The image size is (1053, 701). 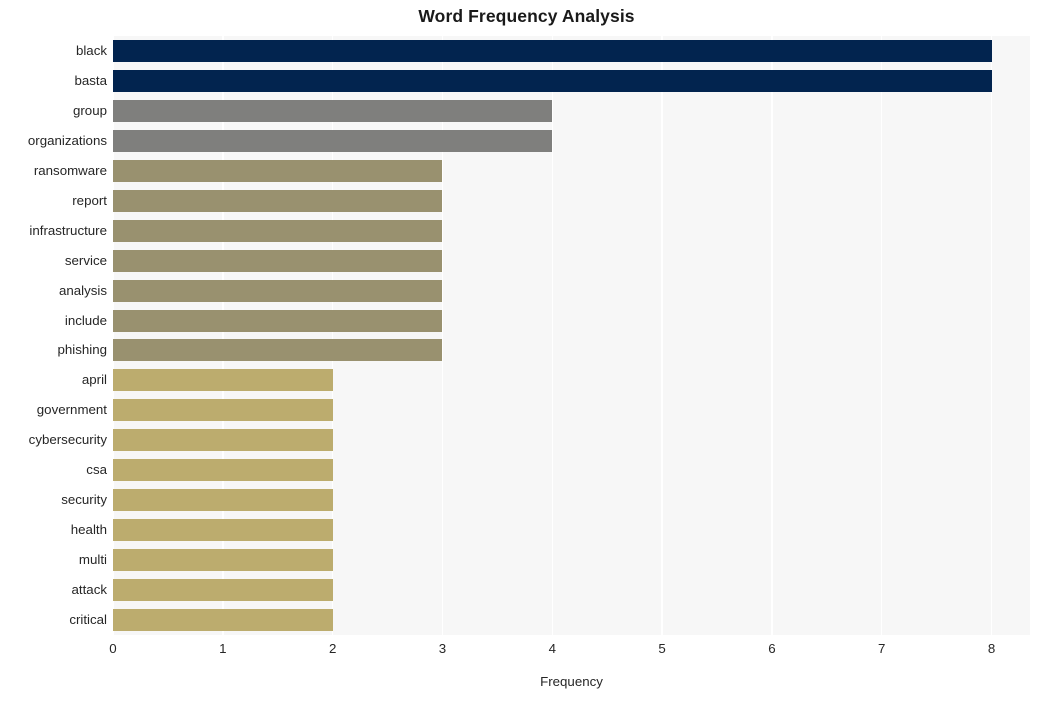 I want to click on bar-phishing, so click(x=278, y=350).